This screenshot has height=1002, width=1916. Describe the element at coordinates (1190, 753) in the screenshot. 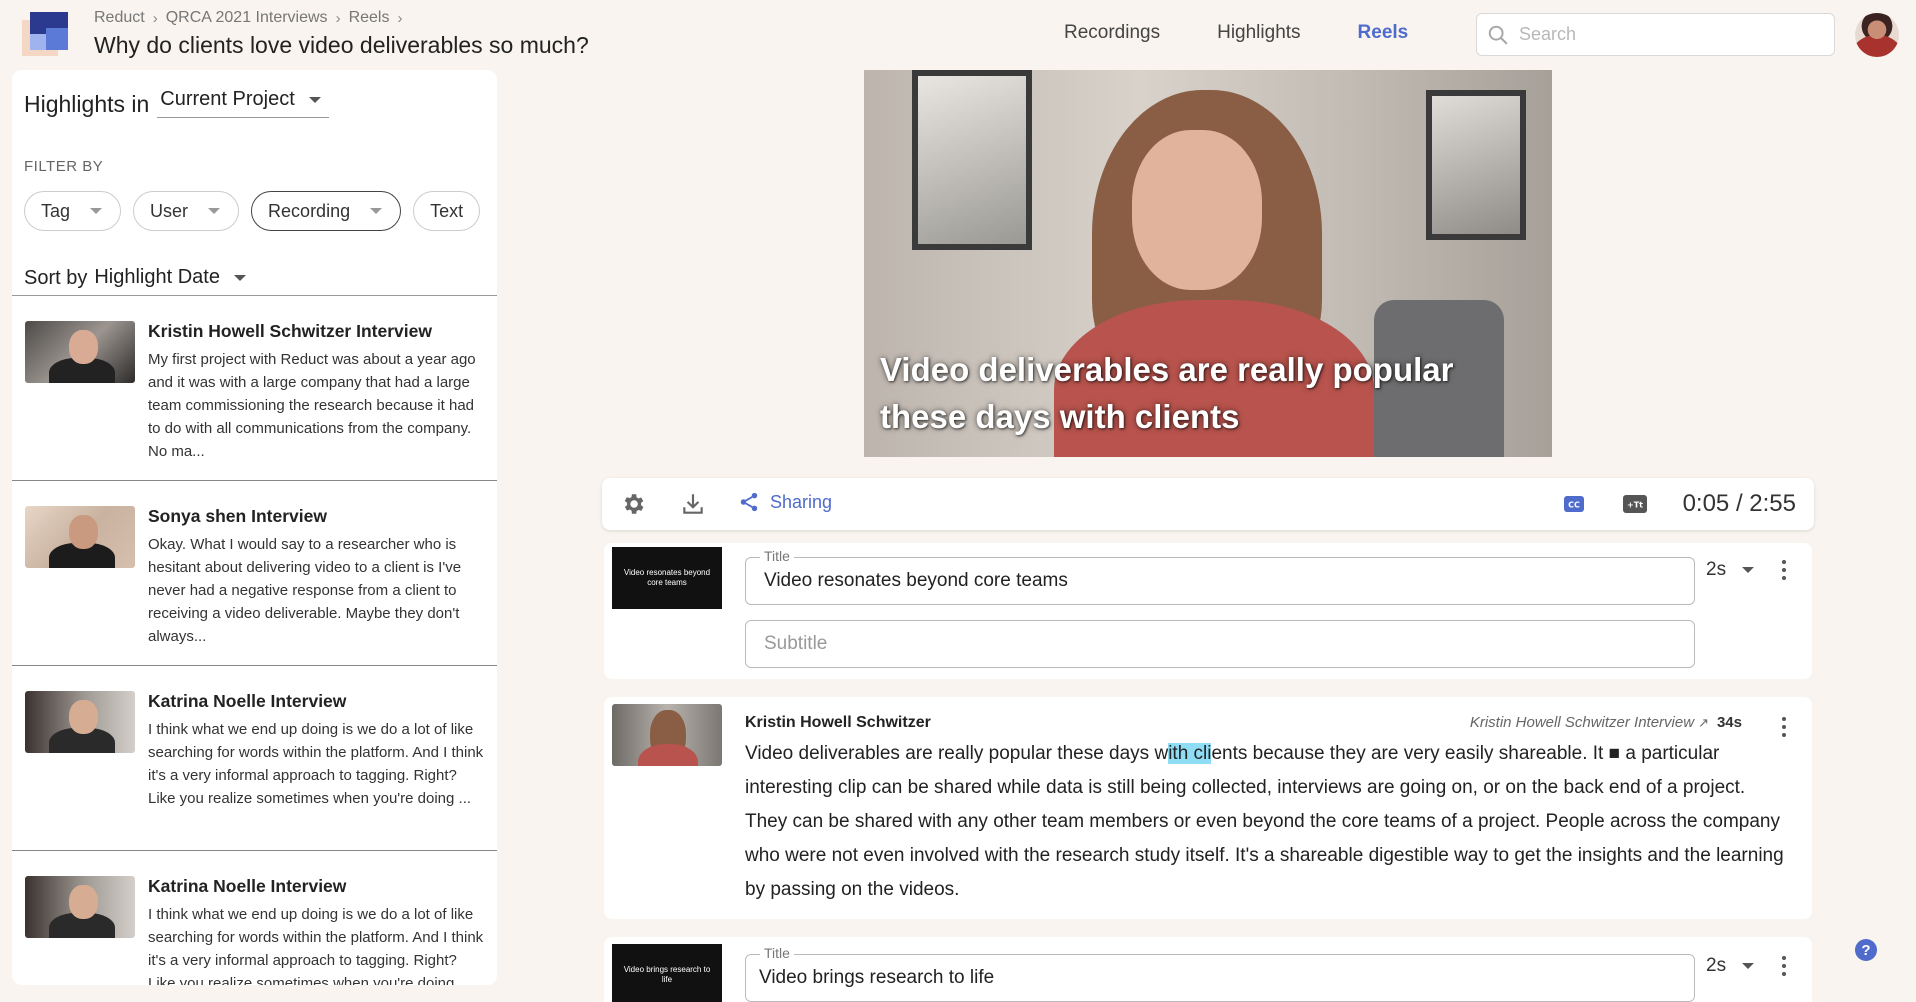

I see `transcript-selection: ith cli` at that location.